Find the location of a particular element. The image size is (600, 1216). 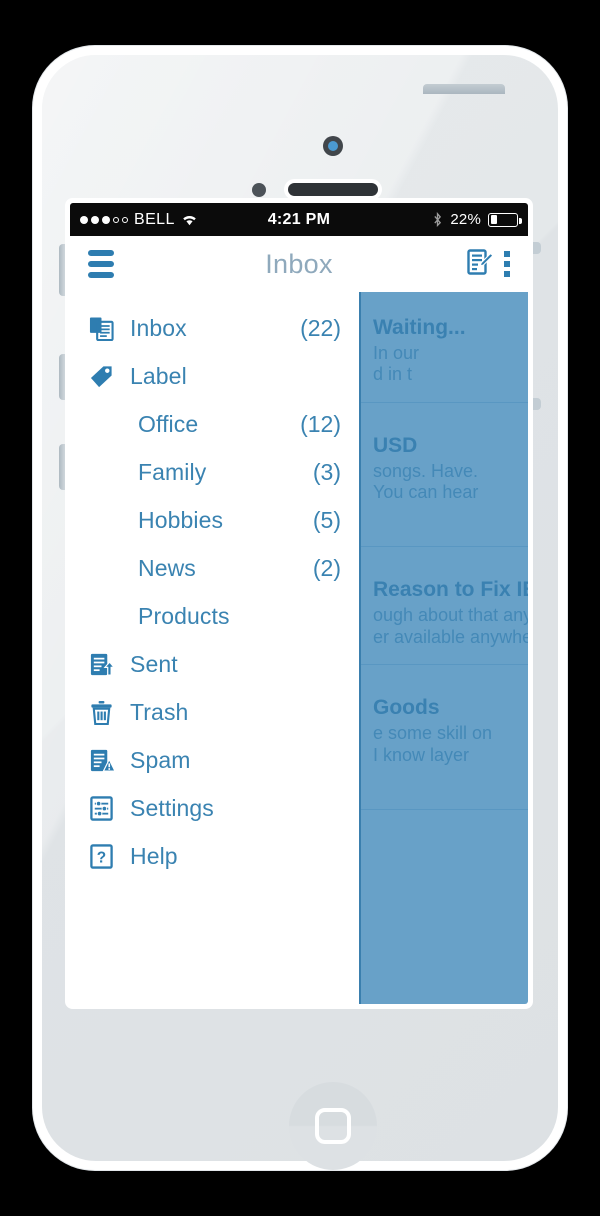

sidebar-item-label-text: Label is located at coordinates (158, 375).